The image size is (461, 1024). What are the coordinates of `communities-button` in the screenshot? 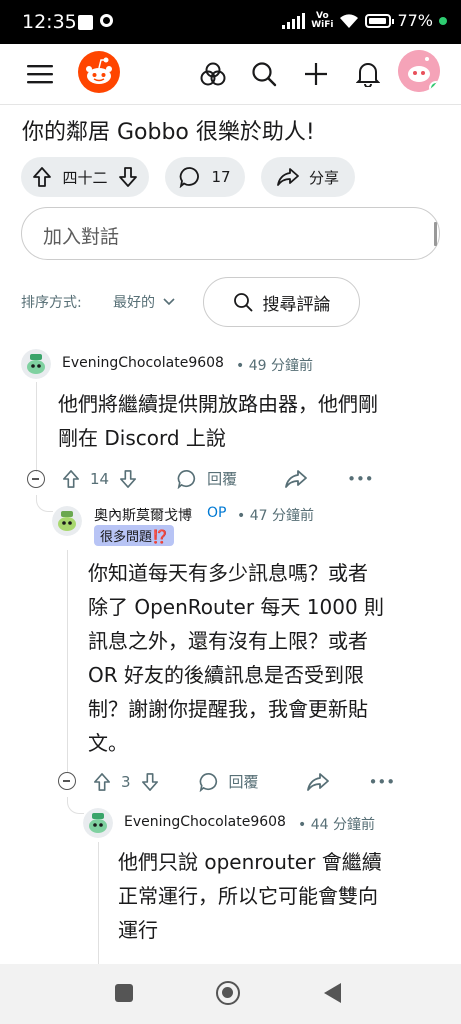 It's located at (213, 74).